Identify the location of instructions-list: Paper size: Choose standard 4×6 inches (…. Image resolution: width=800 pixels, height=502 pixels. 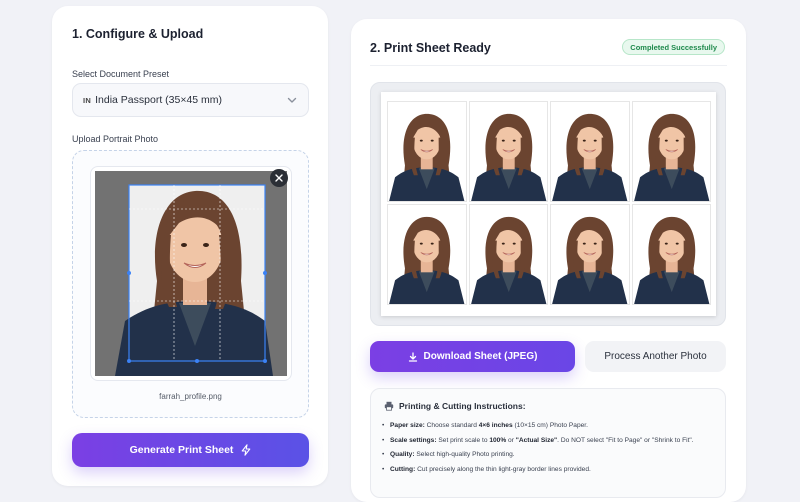
(550, 450).